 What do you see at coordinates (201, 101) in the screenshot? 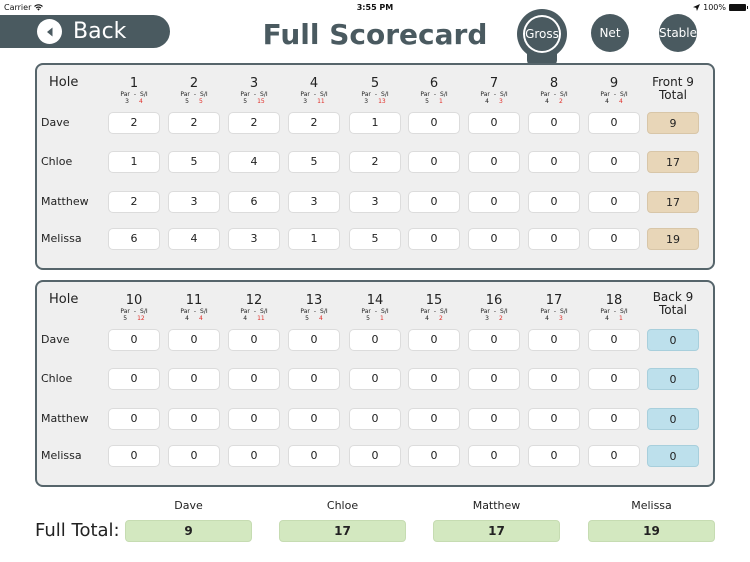
I see `si-value: 5` at bounding box center [201, 101].